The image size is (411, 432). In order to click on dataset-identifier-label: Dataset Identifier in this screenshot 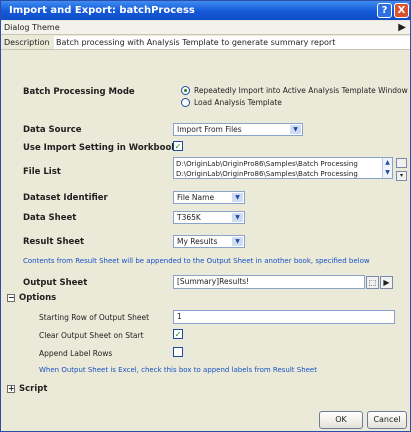, I will do `click(65, 198)`.